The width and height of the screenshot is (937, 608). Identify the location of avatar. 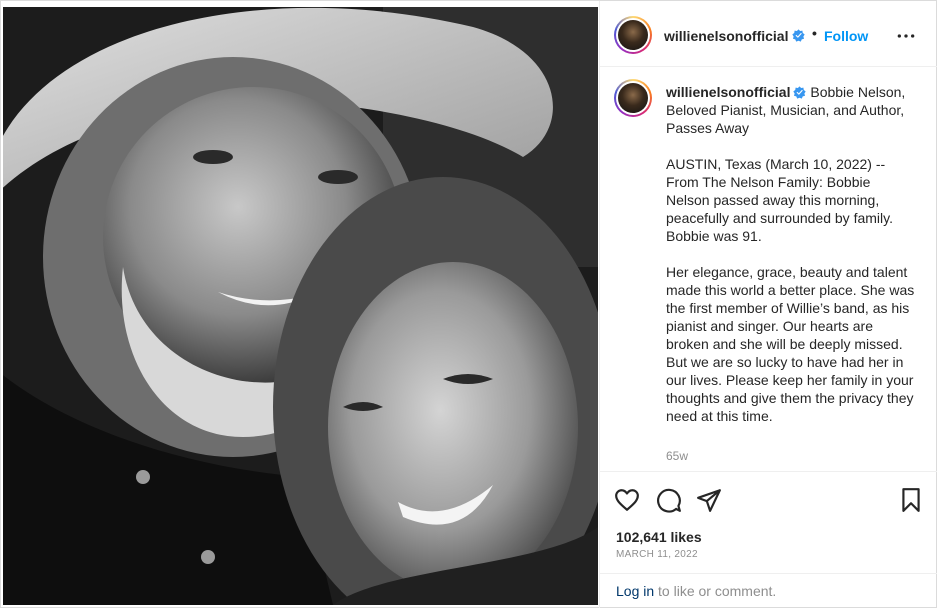
(633, 35).